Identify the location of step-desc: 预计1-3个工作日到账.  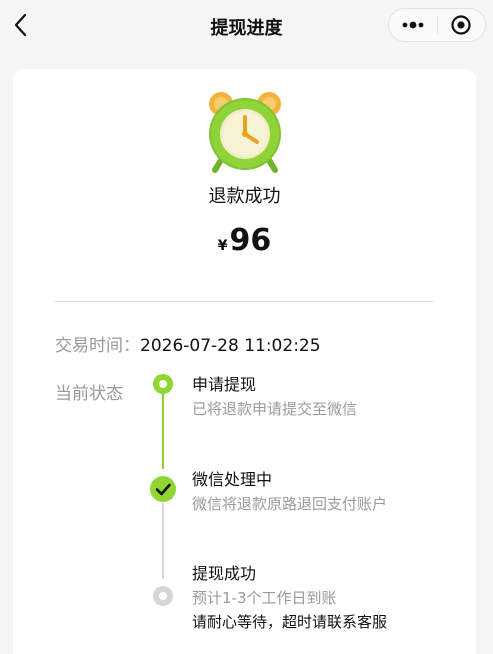
(264, 598).